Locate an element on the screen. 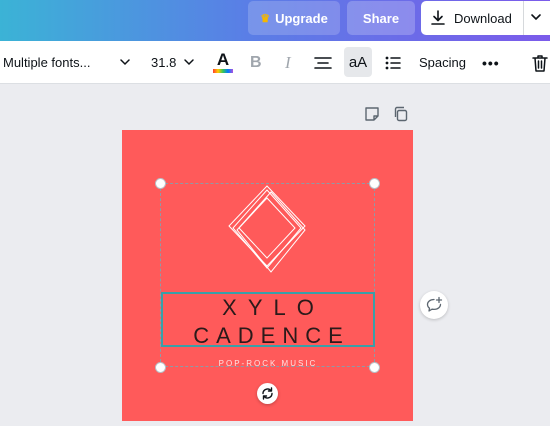 The height and width of the screenshot is (426, 550). delete-button is located at coordinates (540, 62).